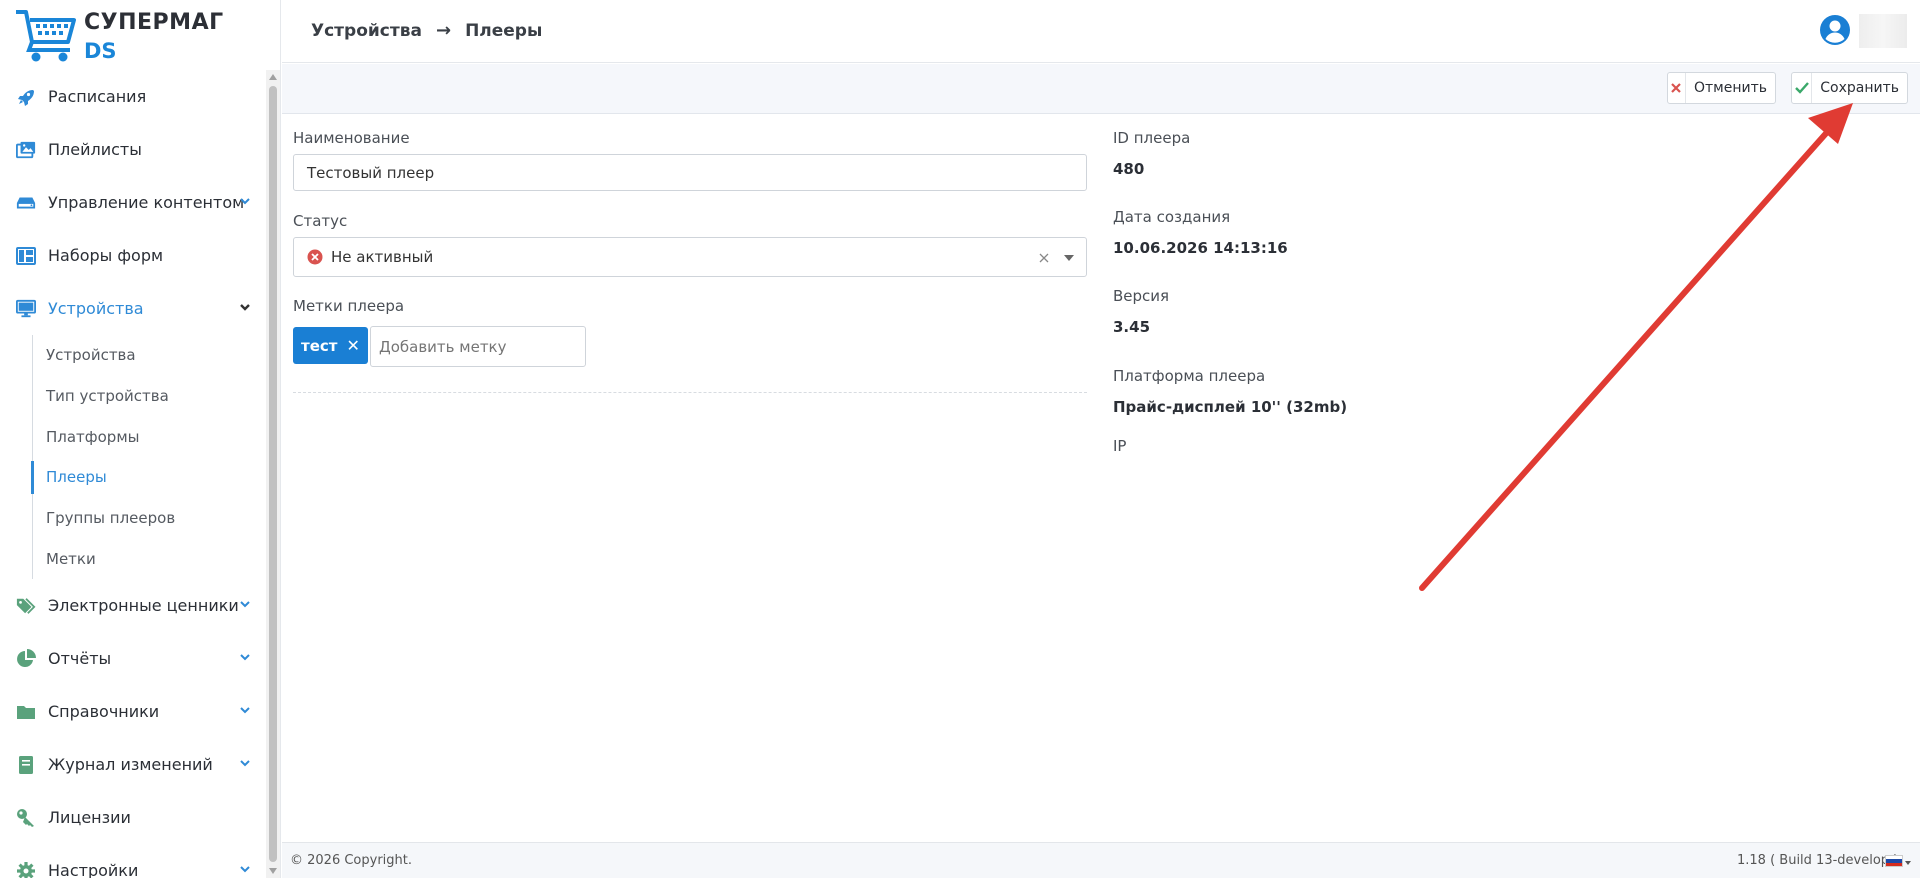  Describe the element at coordinates (118, 38) in the screenshot. I see `logo: СУПЕРМАГ DS` at that location.